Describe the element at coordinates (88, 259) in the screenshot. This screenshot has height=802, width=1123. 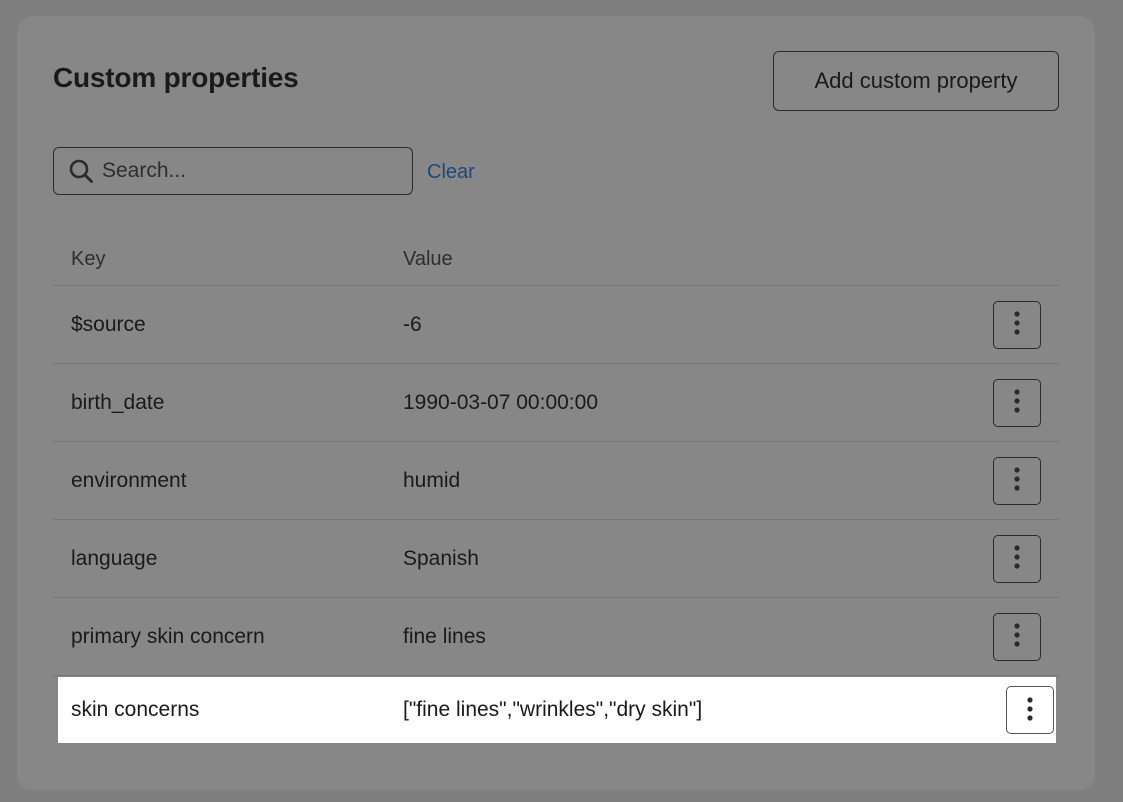
I see `column-header-key: Key` at that location.